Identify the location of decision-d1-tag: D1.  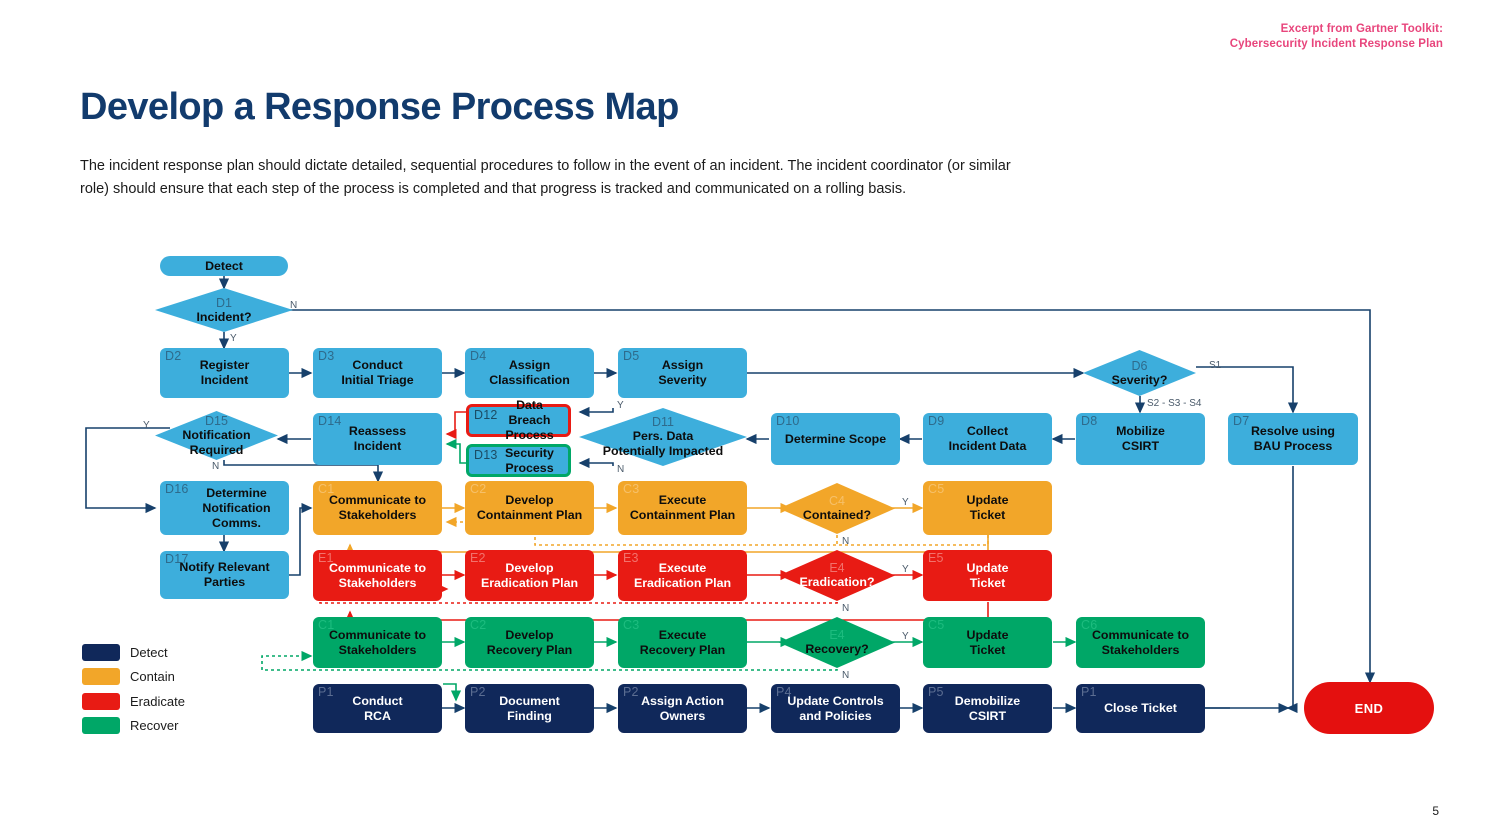
(224, 302).